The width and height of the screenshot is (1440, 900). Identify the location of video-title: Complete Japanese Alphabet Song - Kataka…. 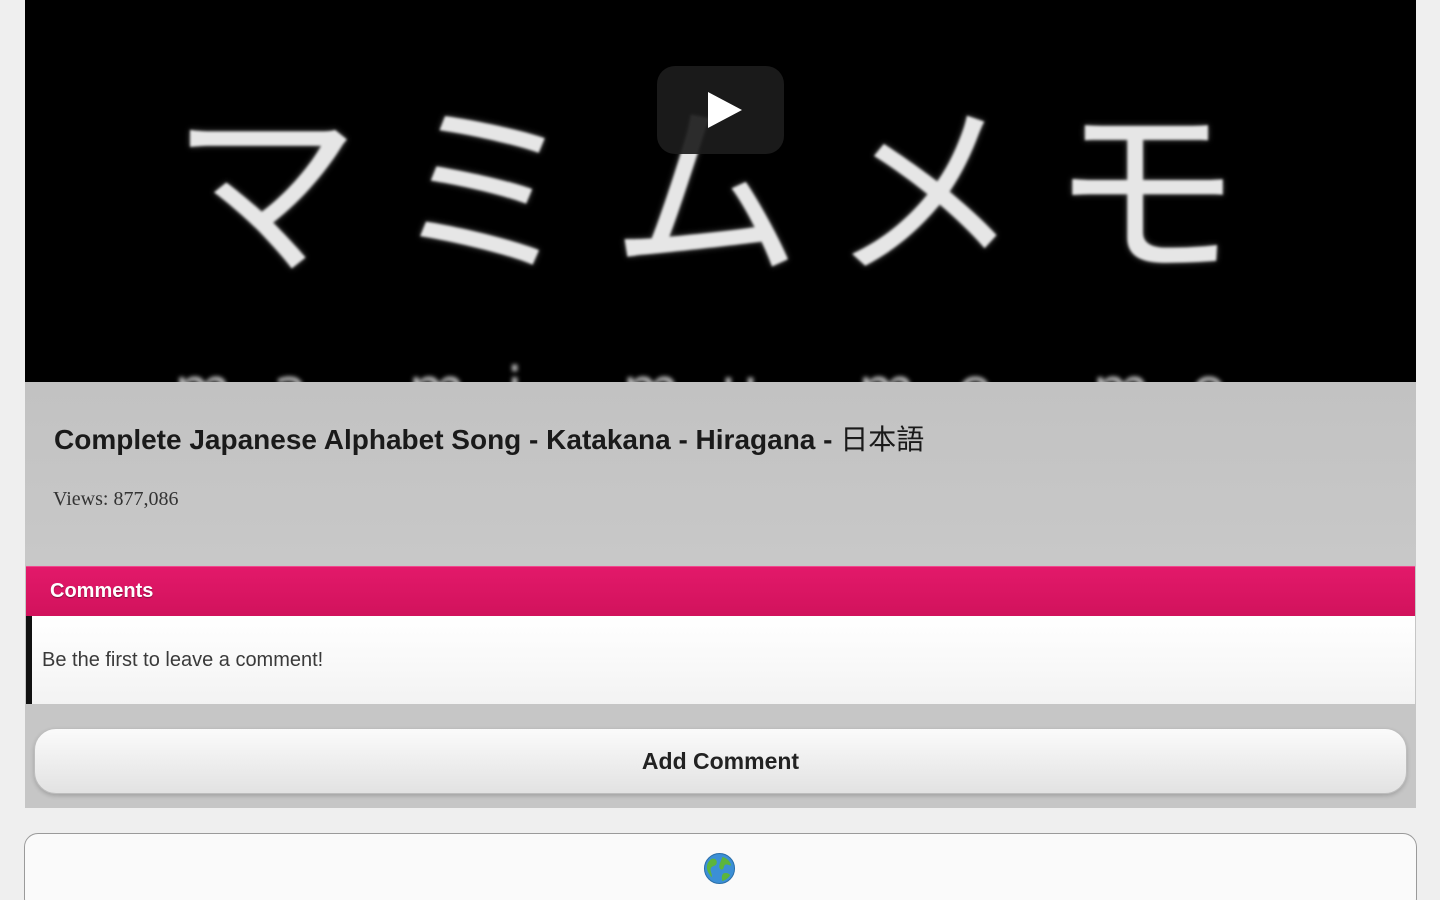
(489, 438).